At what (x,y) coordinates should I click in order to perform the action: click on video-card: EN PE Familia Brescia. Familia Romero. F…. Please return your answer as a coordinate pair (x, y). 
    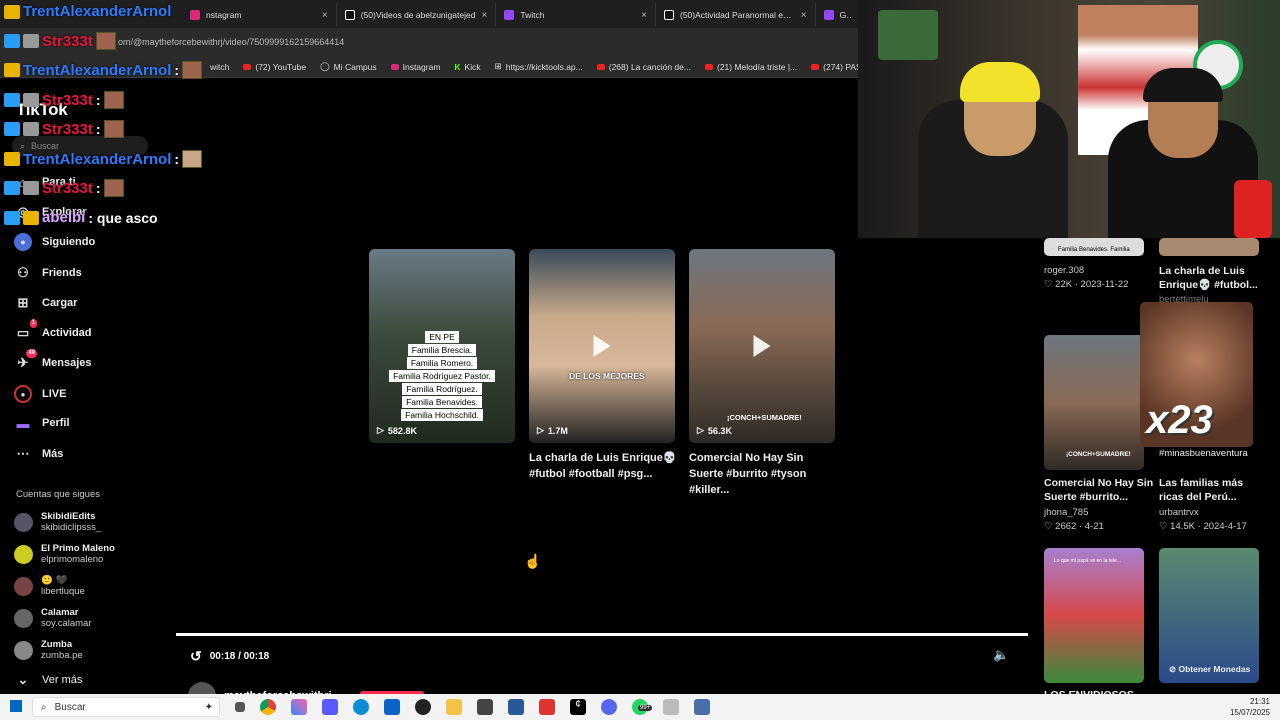
    Looking at the image, I should click on (442, 346).